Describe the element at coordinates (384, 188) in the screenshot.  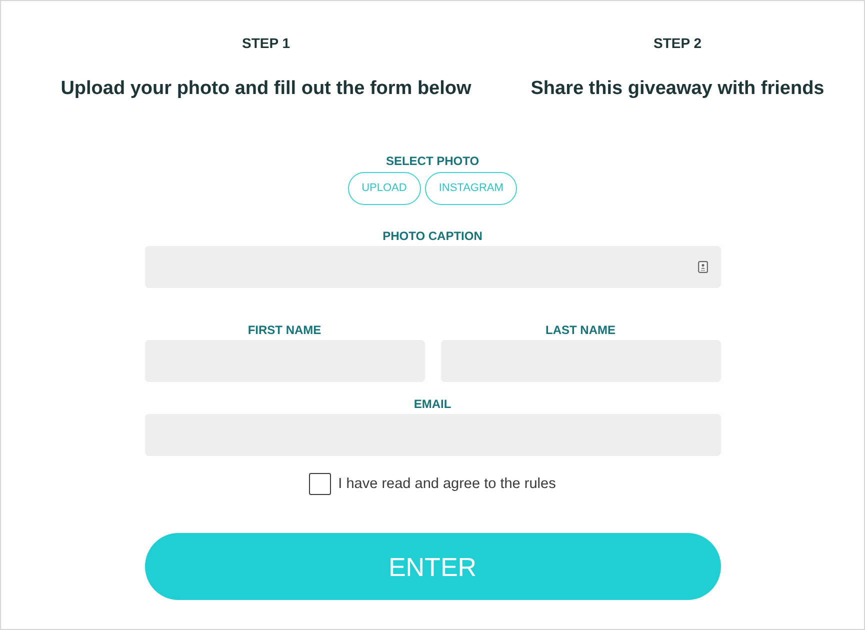
I see `photo-source-button: UPLOAD` at that location.